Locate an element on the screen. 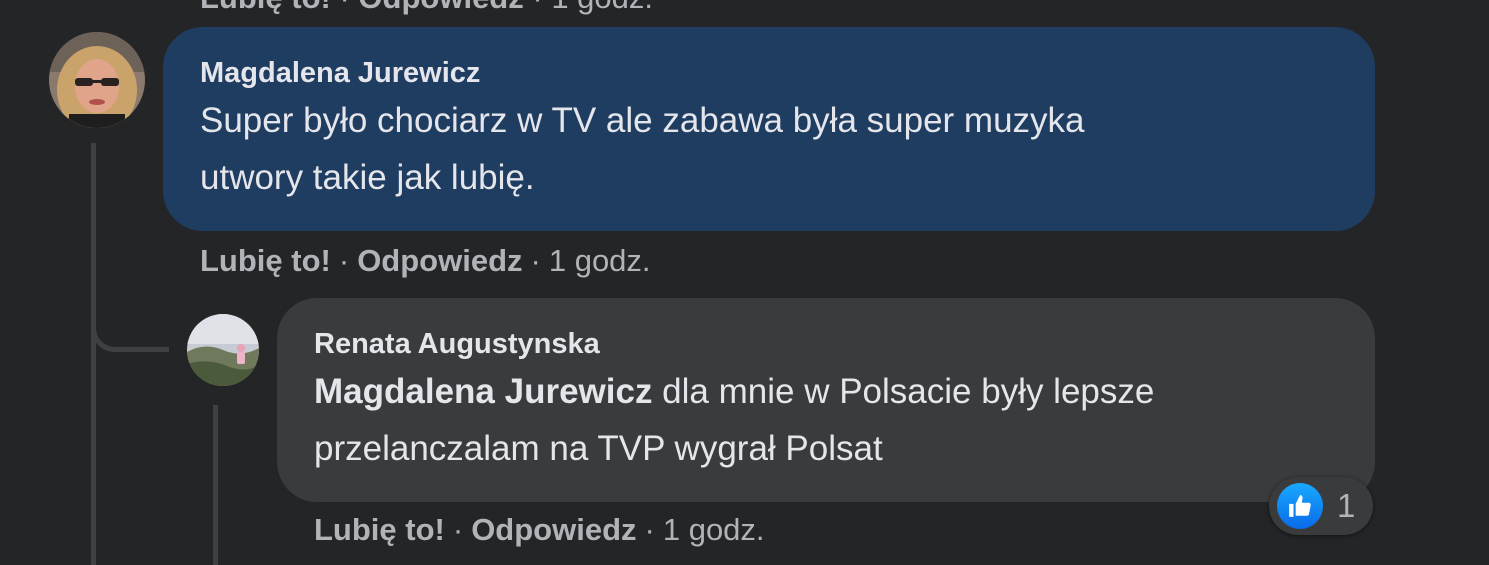 Image resolution: width=1489 pixels, height=565 pixels. avatar-magdalena is located at coordinates (97, 80).